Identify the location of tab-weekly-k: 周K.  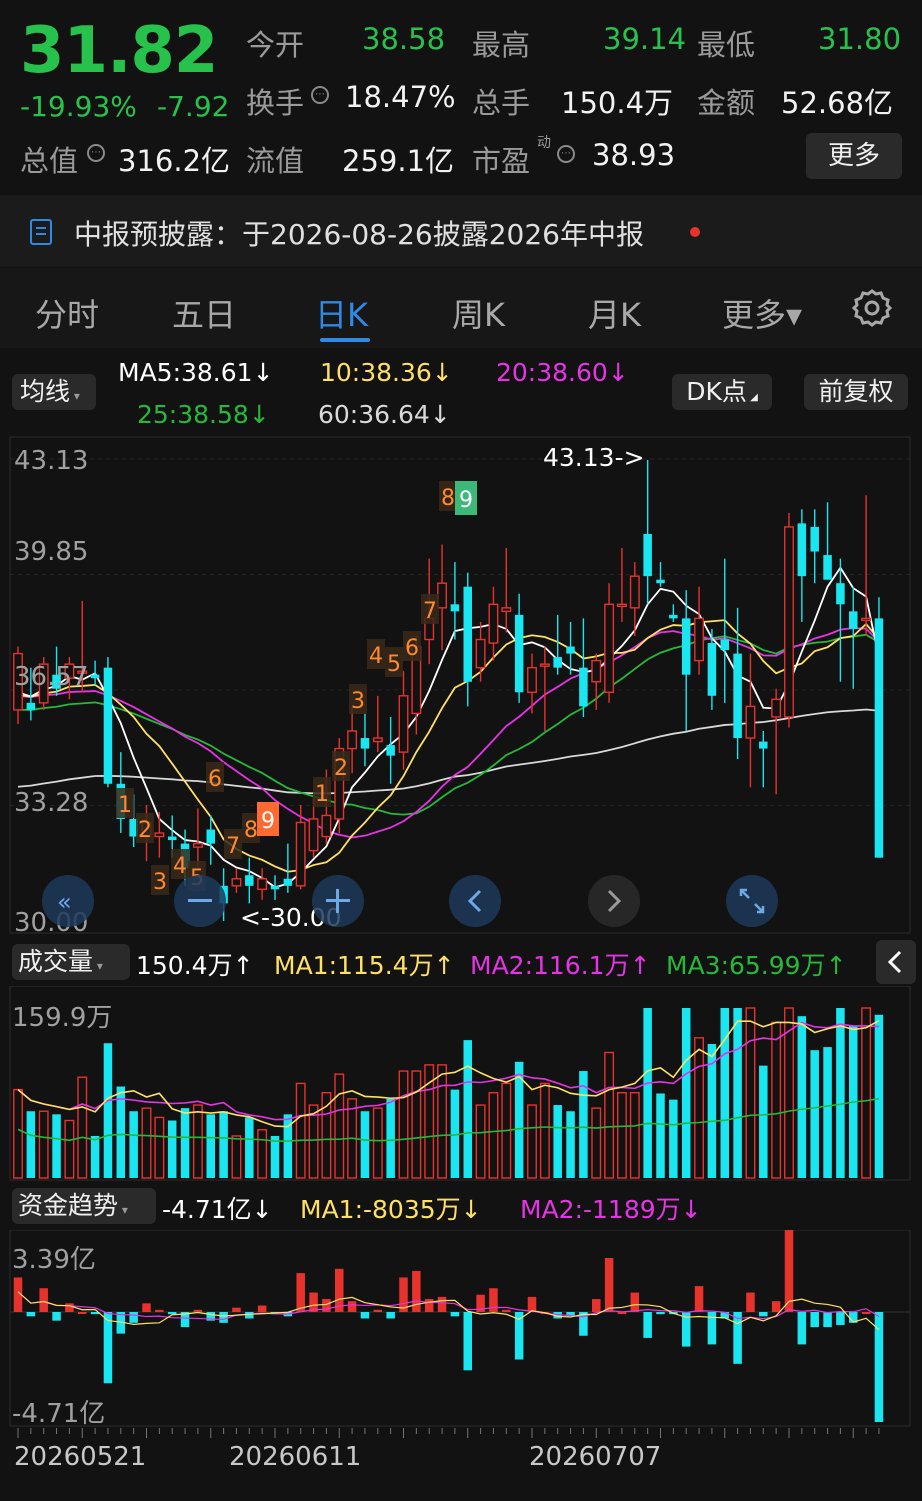
(478, 313).